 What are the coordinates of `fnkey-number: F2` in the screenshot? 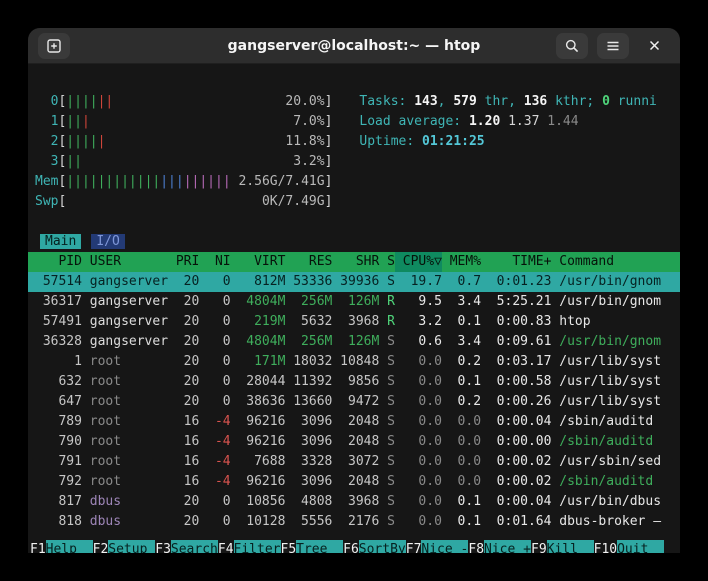 It's located at (100, 547).